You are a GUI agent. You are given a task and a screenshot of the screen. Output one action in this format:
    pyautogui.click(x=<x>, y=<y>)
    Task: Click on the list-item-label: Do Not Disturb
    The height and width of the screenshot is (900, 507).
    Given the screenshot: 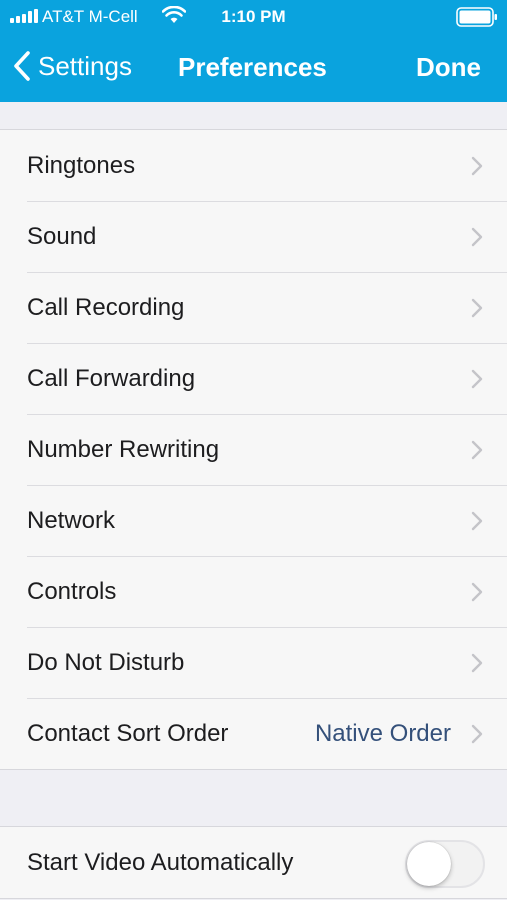 What is the action you would take?
    pyautogui.click(x=106, y=662)
    